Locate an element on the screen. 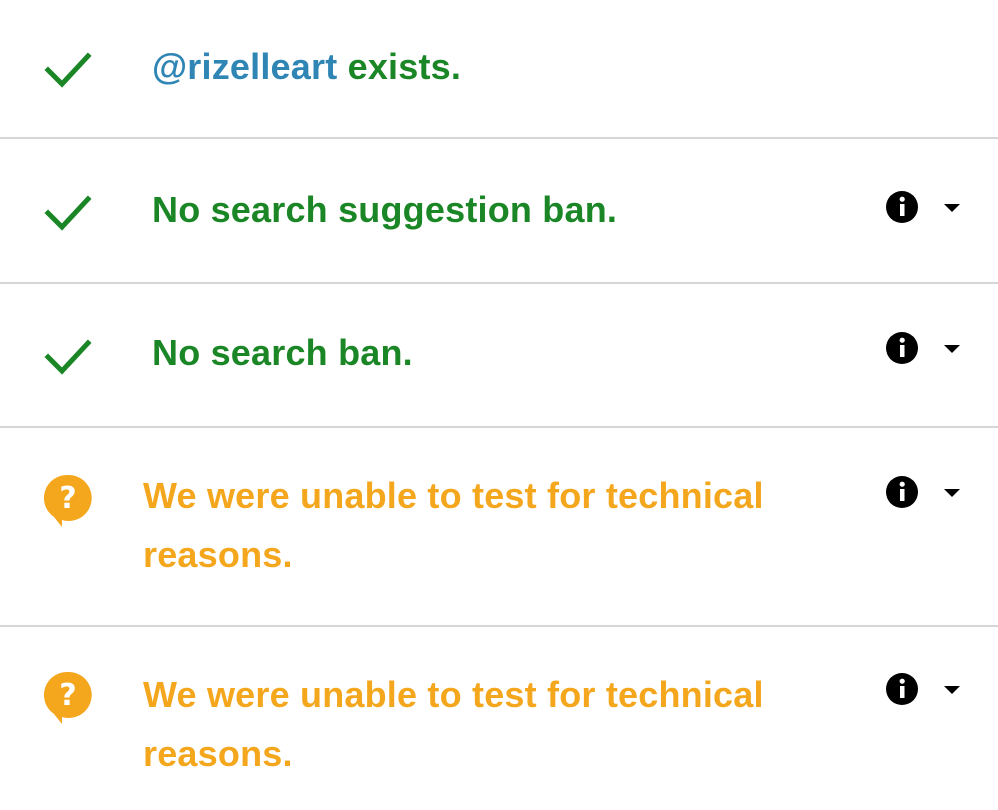 This screenshot has height=810, width=998. account-exists-suffix: exists. is located at coordinates (399, 66).